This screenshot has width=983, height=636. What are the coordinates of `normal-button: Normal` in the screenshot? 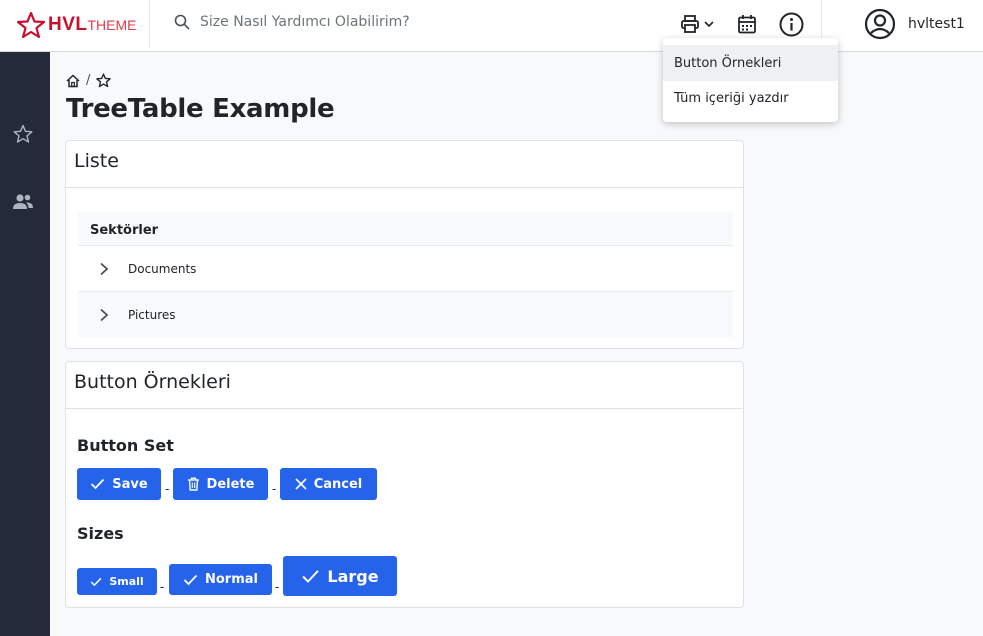 It's located at (220, 579).